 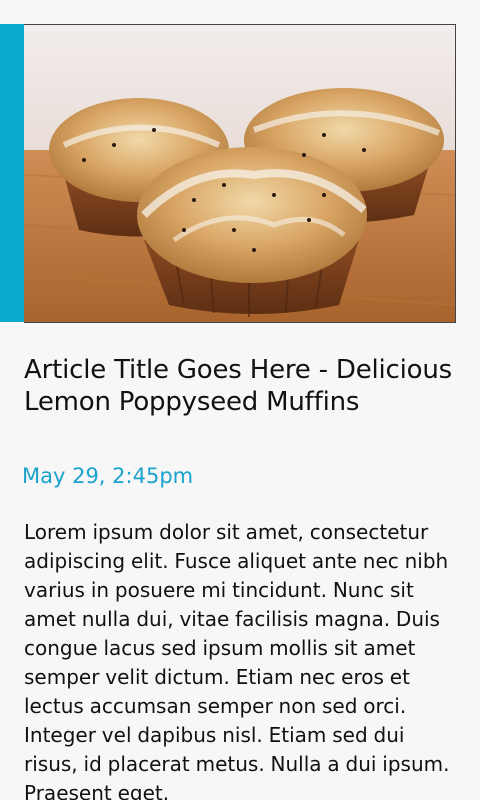 I want to click on accent-bar, so click(x=12, y=173).